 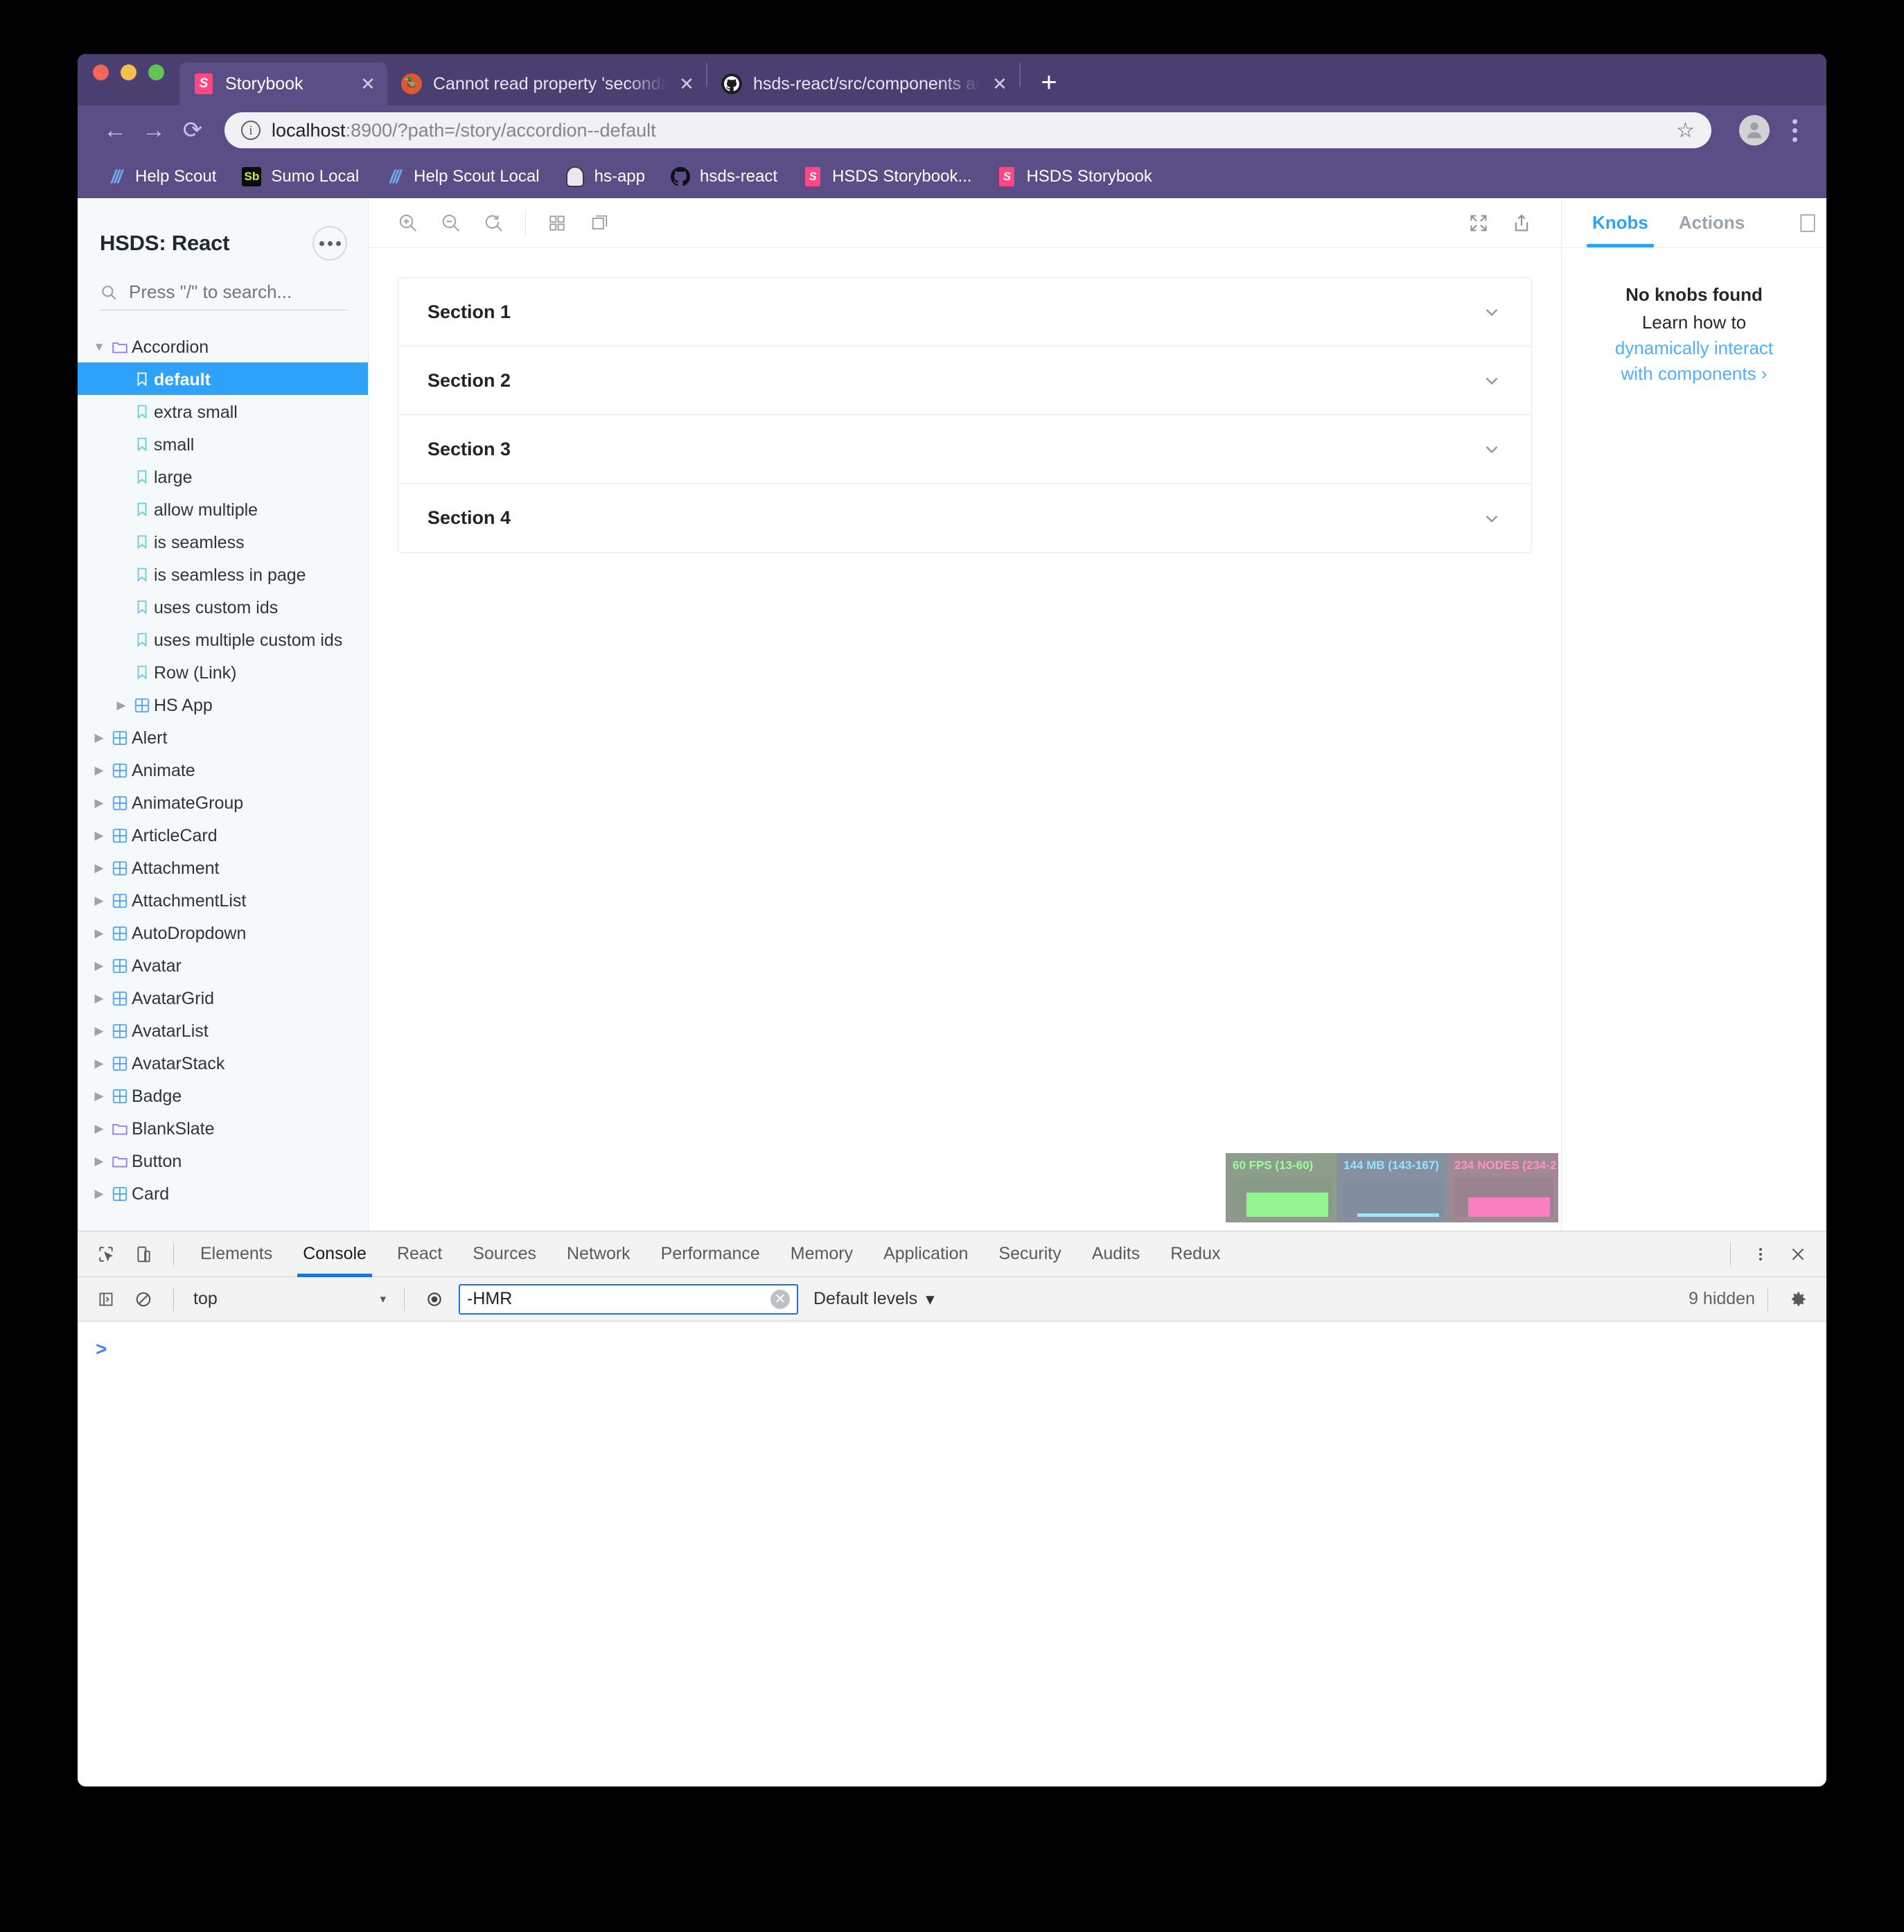 What do you see at coordinates (419, 1254) in the screenshot?
I see `devtools-tab-react: React` at bounding box center [419, 1254].